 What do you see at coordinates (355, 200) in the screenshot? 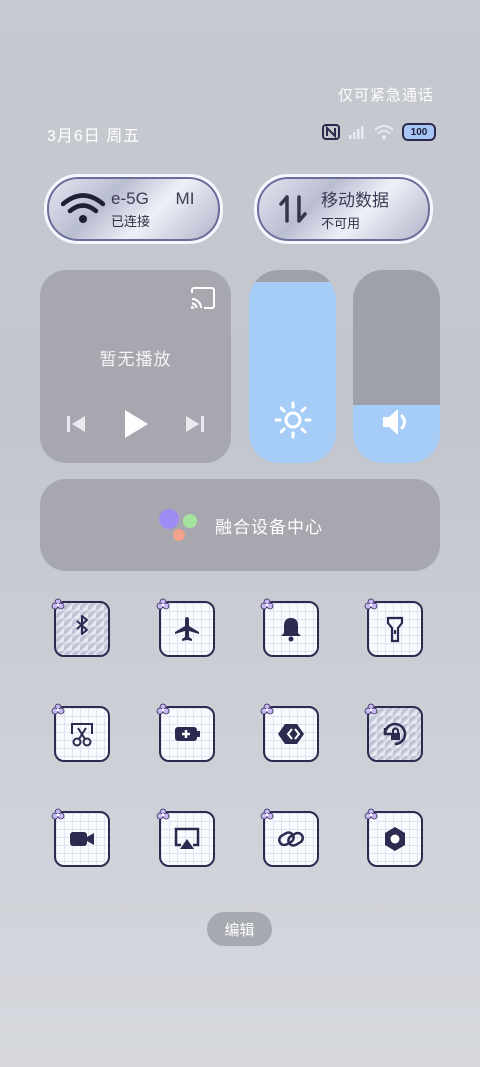
I see `mobile-data-label: 移动数据` at bounding box center [355, 200].